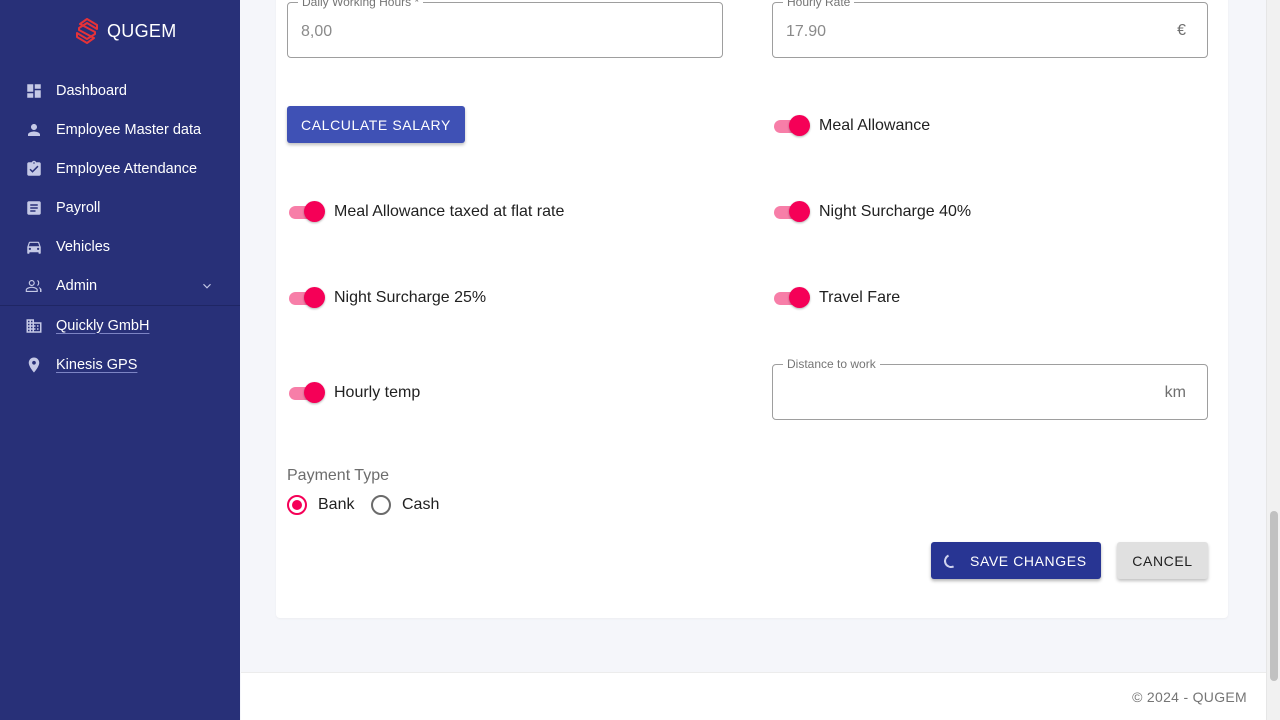  I want to click on clipboard-check-icon, so click(34, 169).